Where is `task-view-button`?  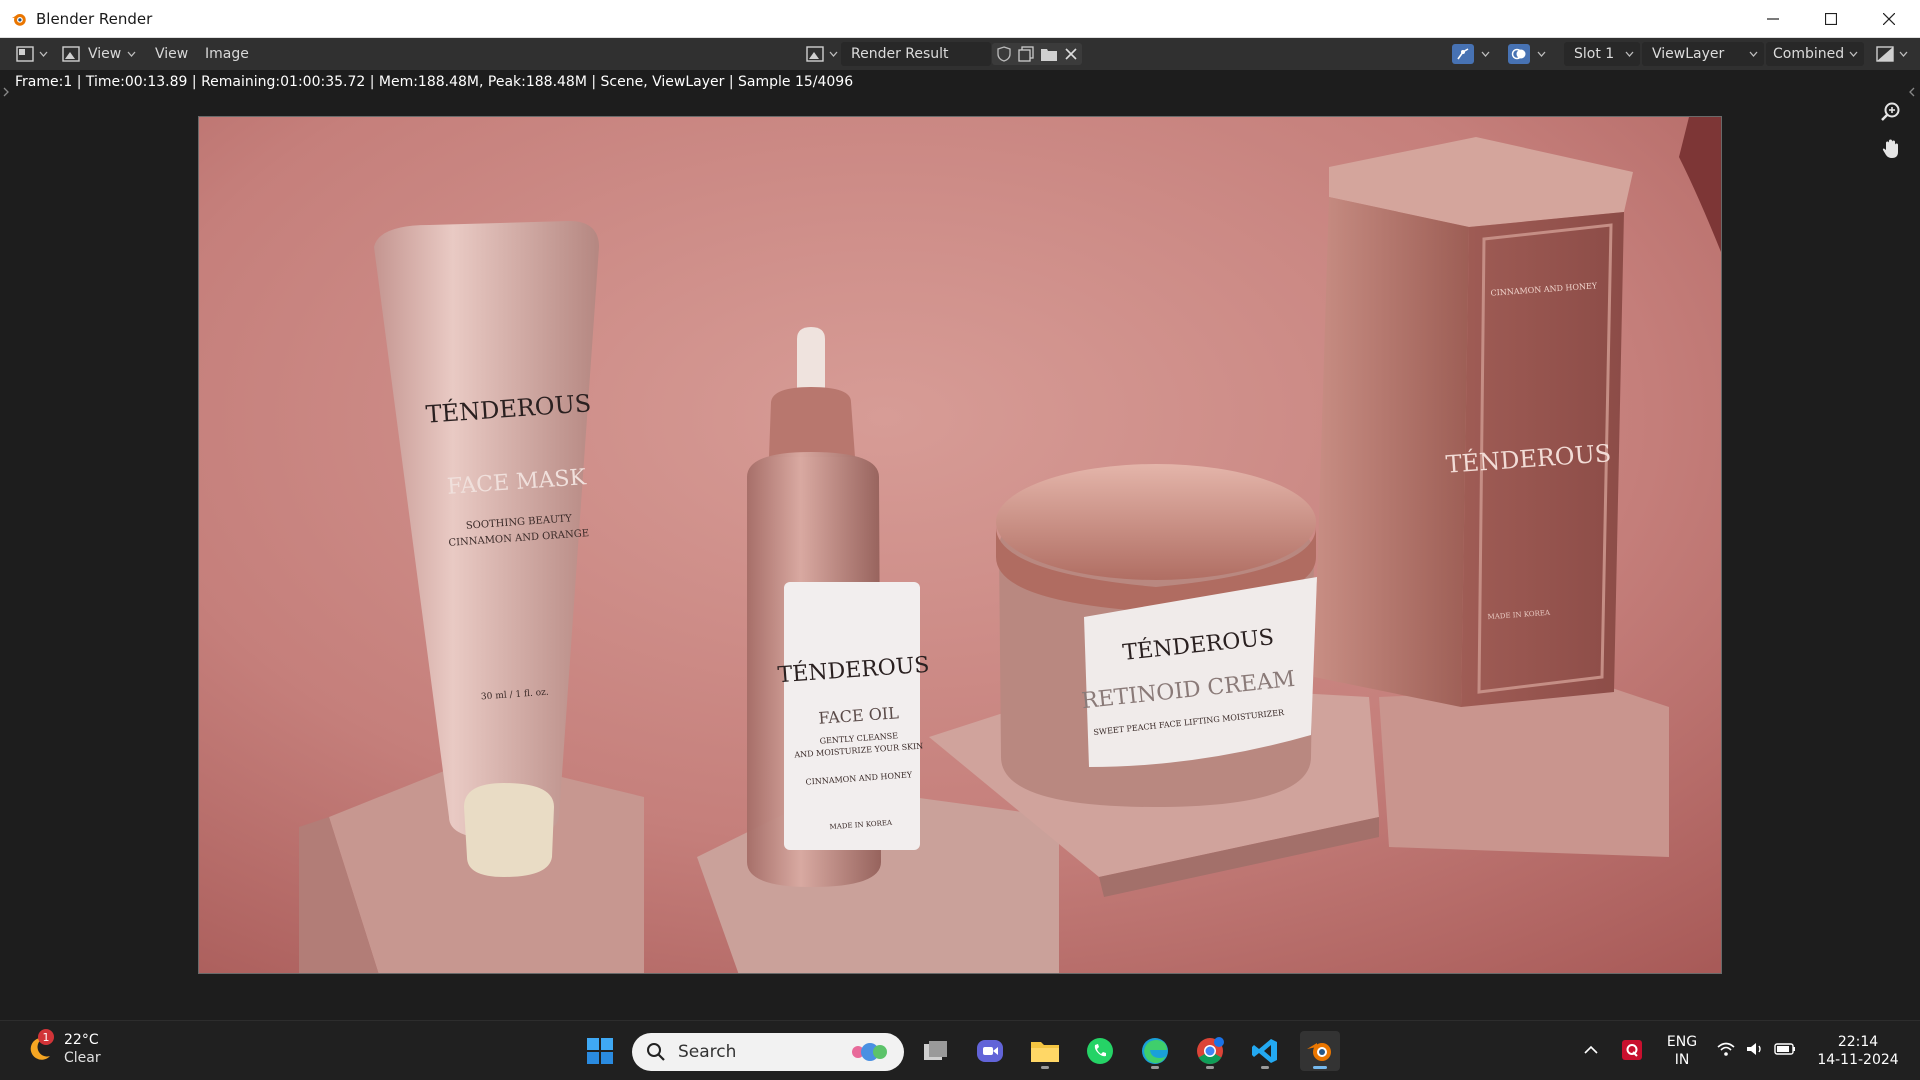
task-view-button is located at coordinates (936, 1051).